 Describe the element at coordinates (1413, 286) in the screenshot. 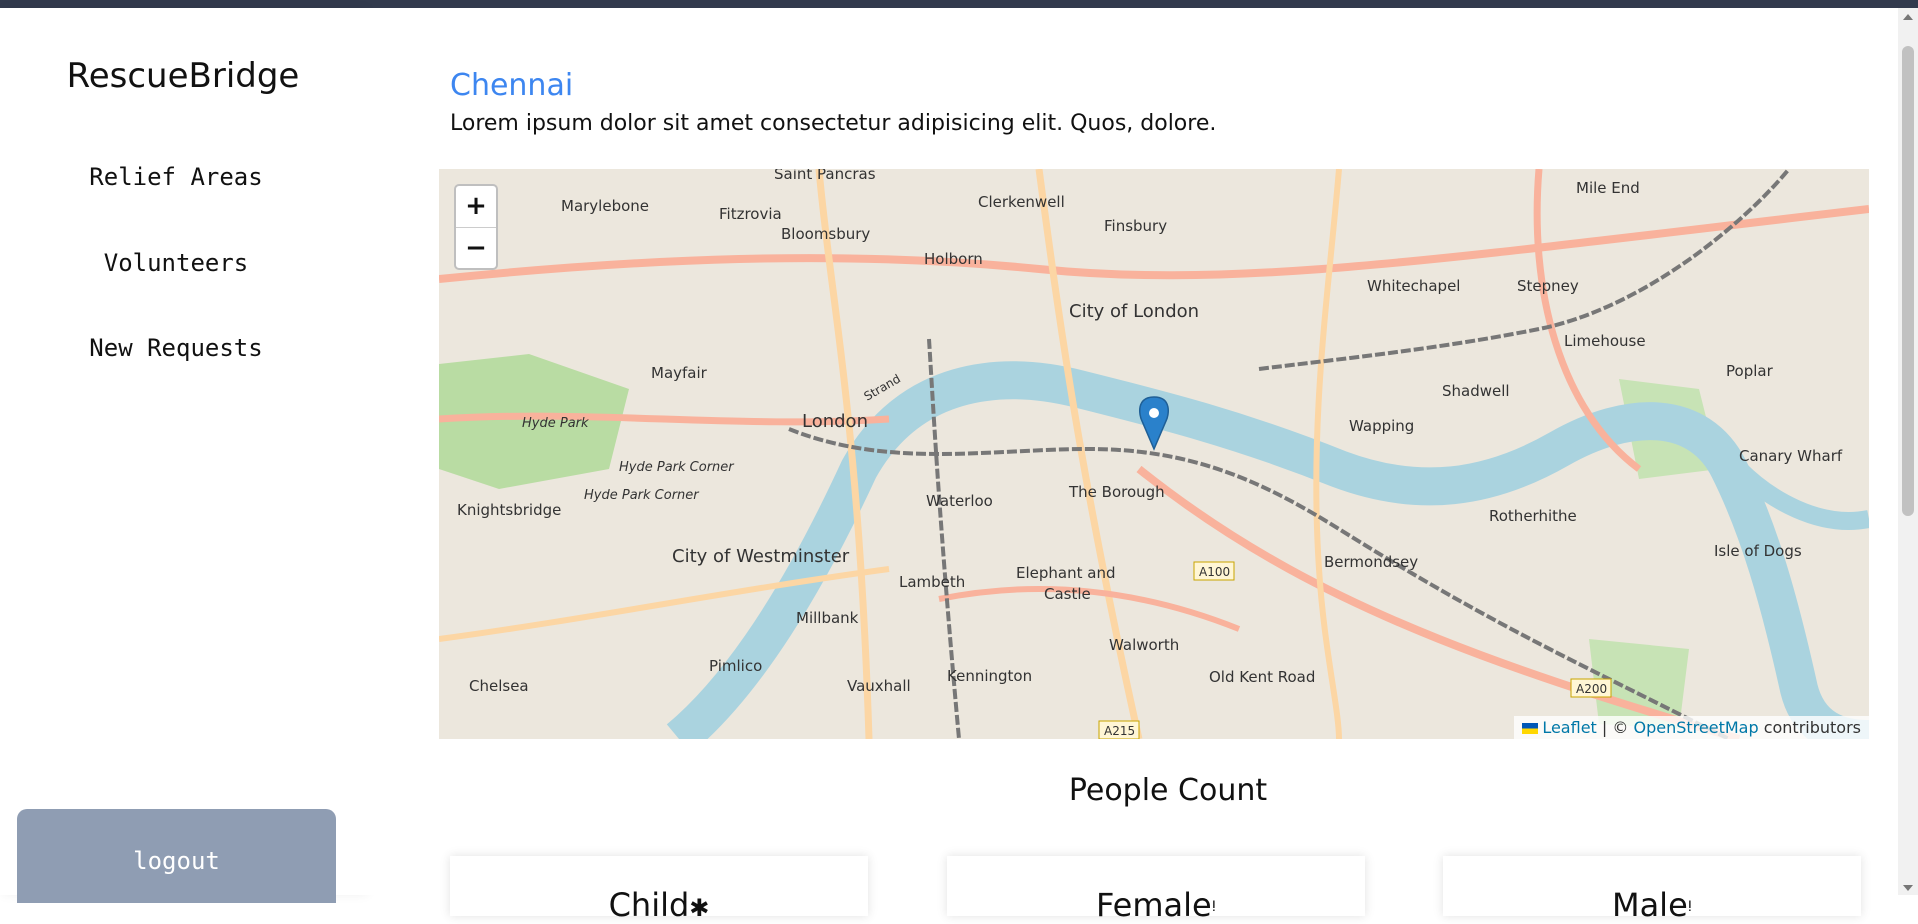

I see `svg-text: Whitechapel` at that location.